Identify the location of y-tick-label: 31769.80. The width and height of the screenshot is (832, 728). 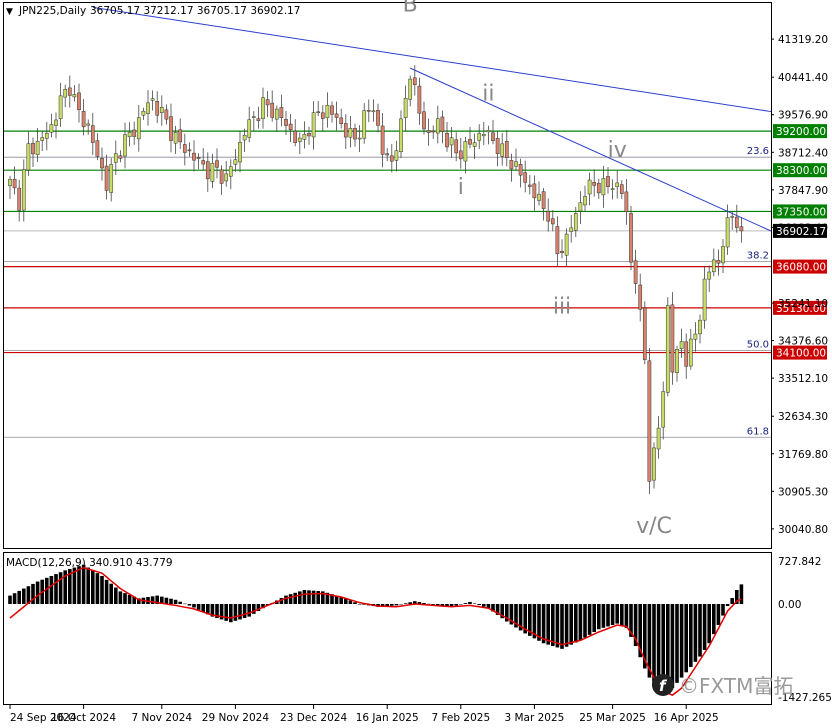
(803, 455).